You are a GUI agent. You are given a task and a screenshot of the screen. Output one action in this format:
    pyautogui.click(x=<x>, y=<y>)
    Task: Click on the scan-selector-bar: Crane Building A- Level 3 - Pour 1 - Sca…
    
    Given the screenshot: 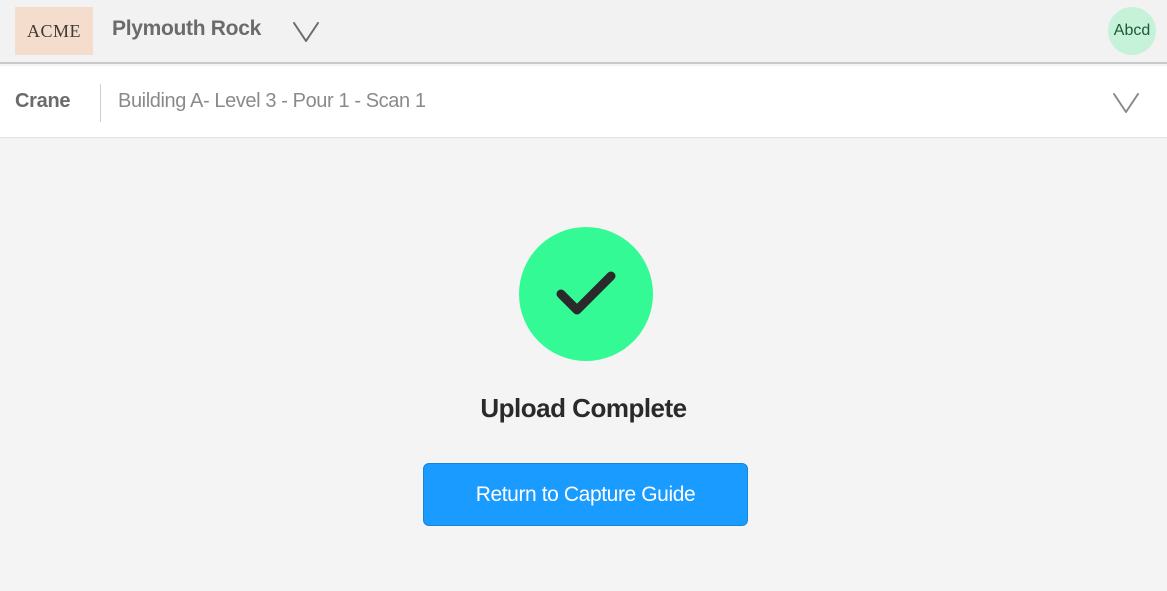 What is the action you would take?
    pyautogui.click(x=583, y=102)
    